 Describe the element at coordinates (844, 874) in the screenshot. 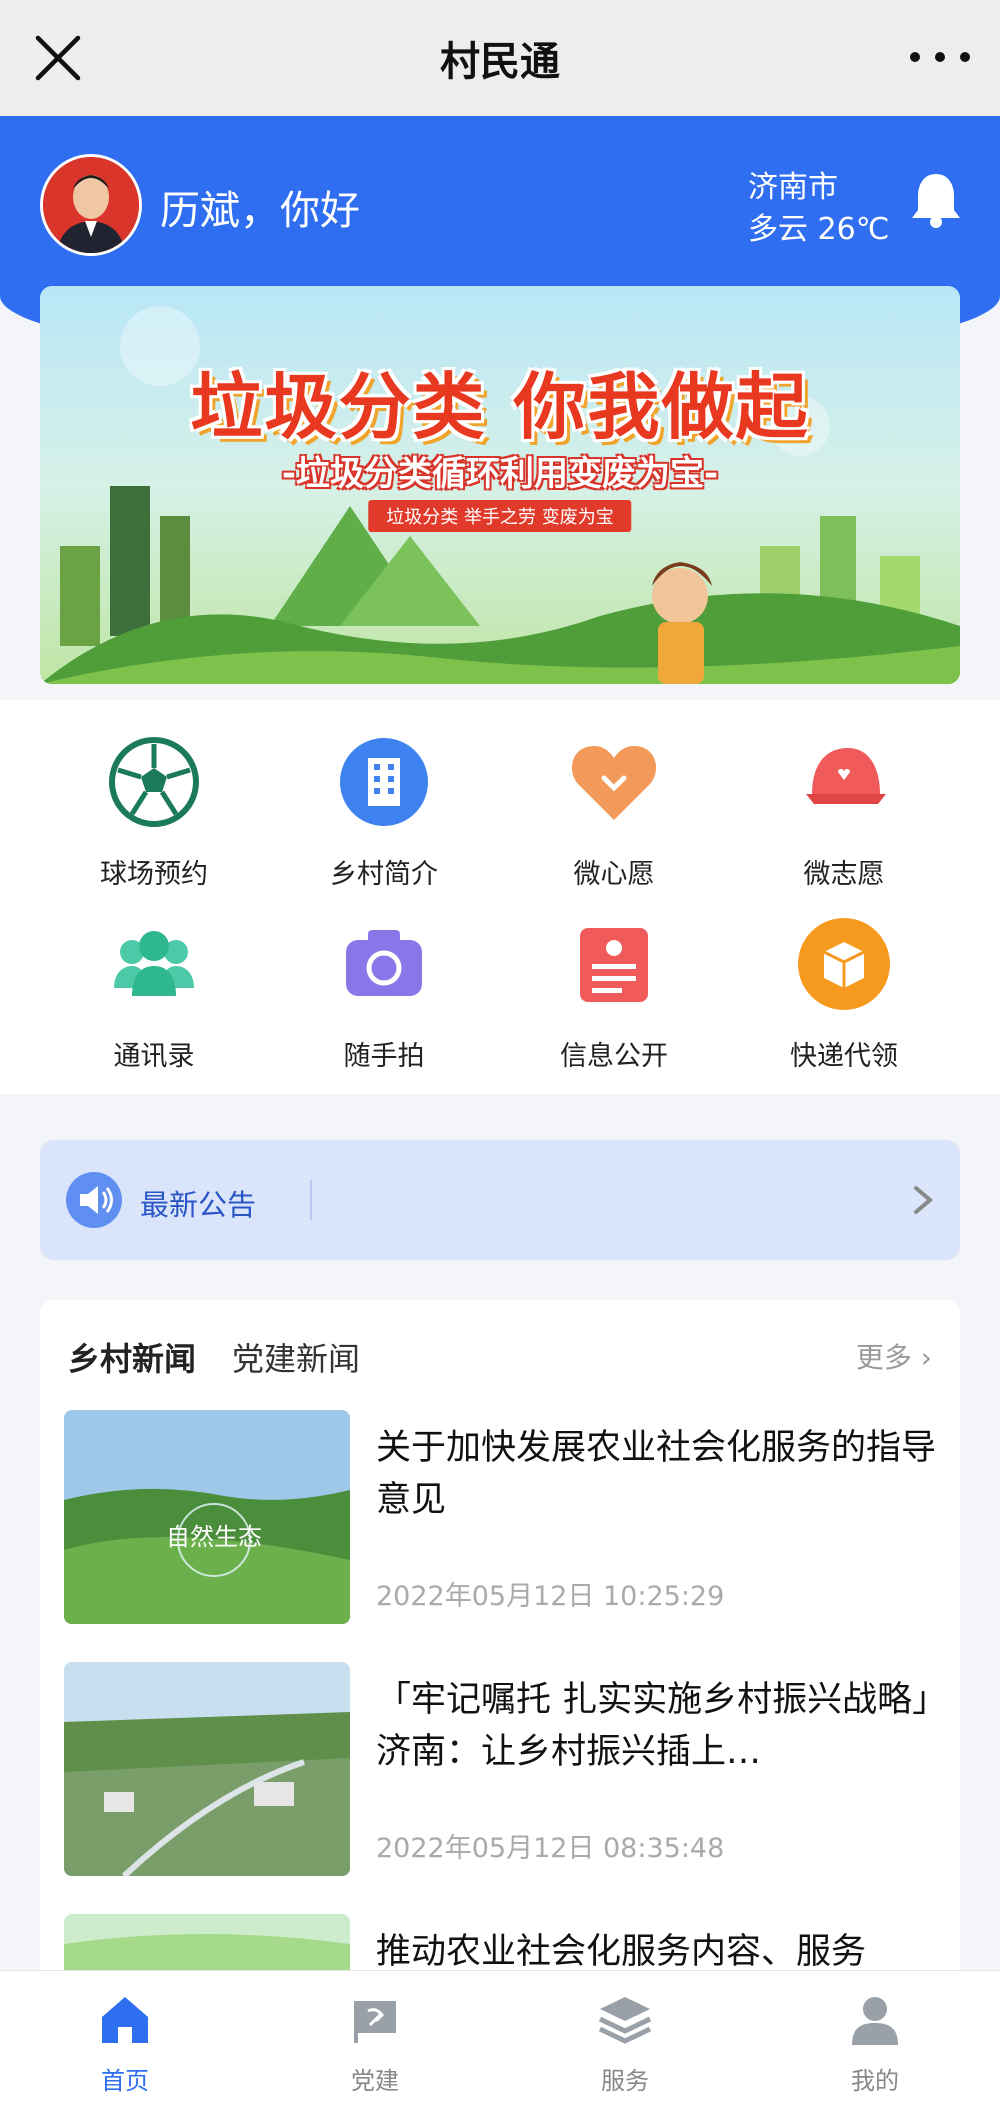

I see `grid-label: 微志愿` at that location.